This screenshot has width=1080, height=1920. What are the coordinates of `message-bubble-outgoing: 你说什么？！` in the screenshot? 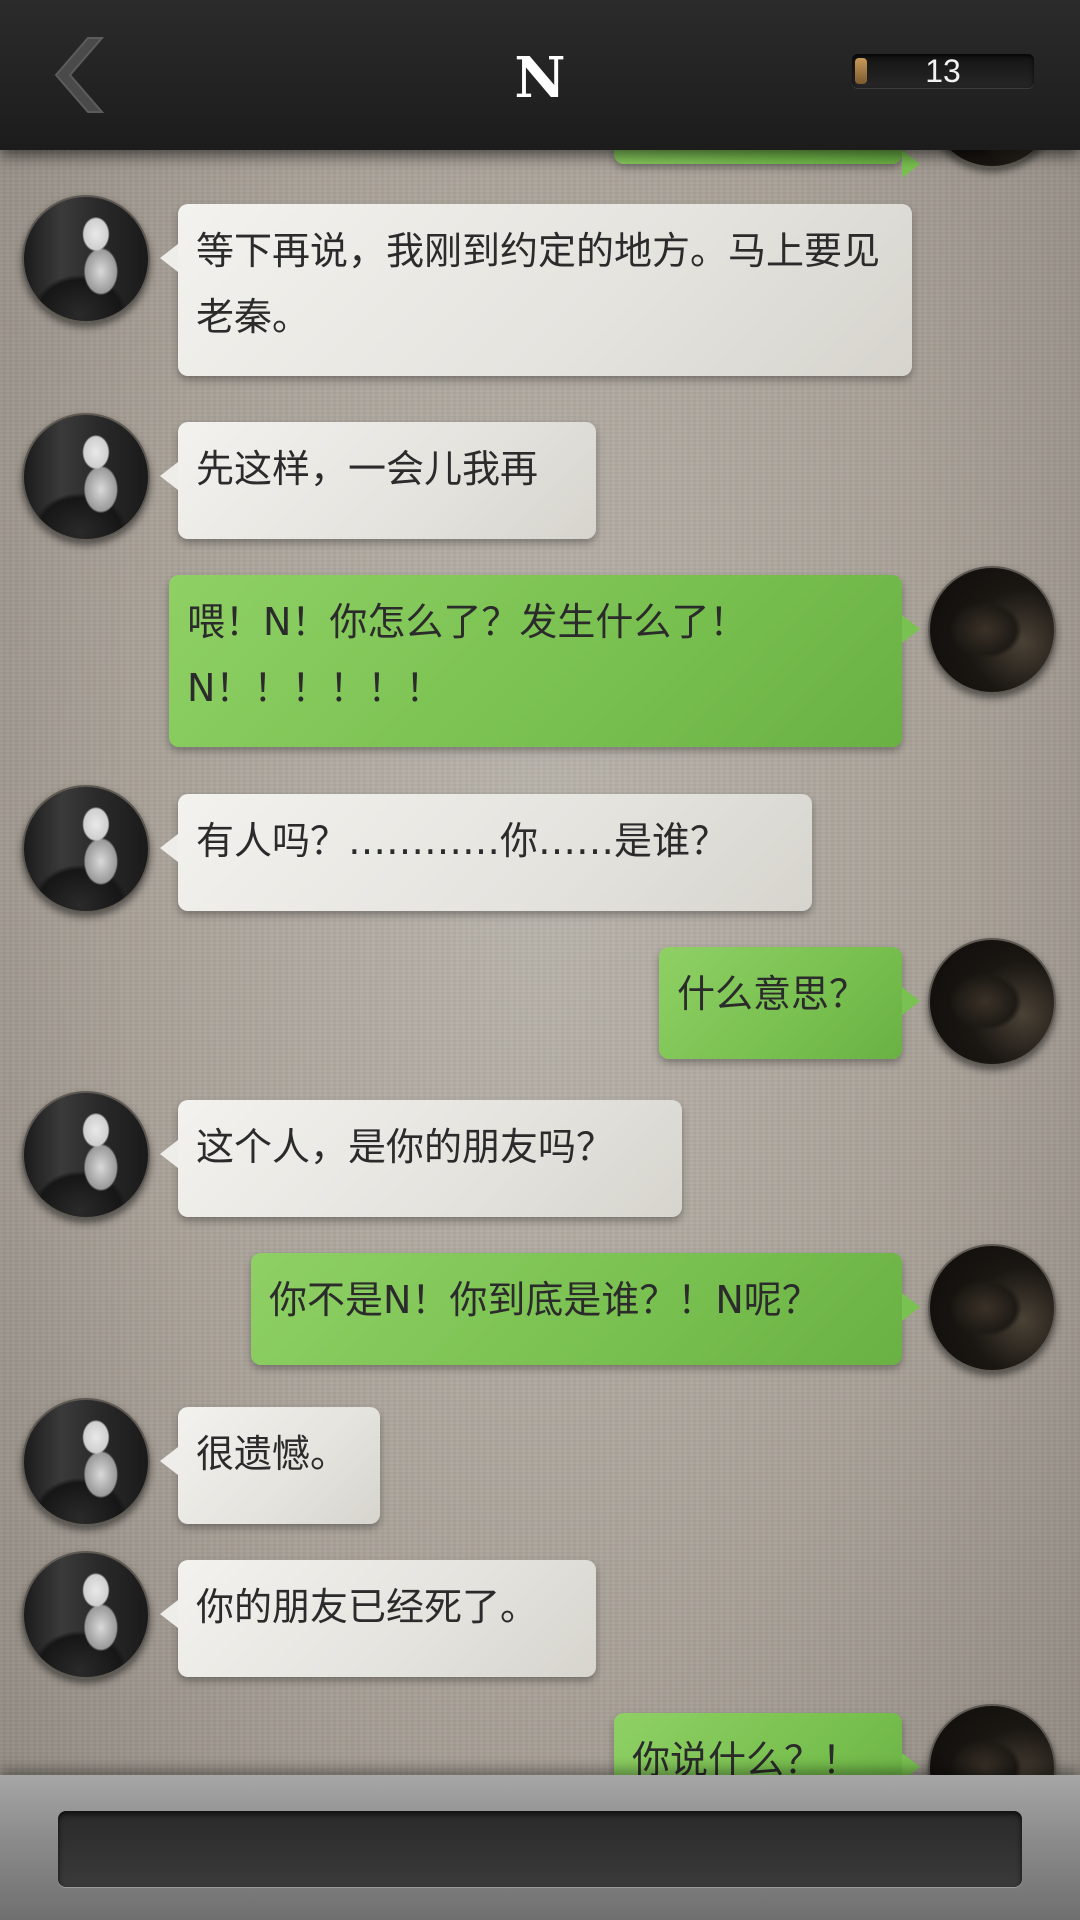 It's located at (767, 1744).